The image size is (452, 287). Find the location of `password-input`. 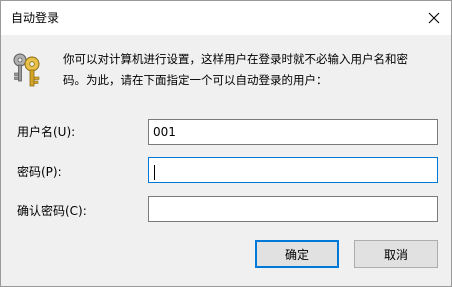

password-input is located at coordinates (293, 170).